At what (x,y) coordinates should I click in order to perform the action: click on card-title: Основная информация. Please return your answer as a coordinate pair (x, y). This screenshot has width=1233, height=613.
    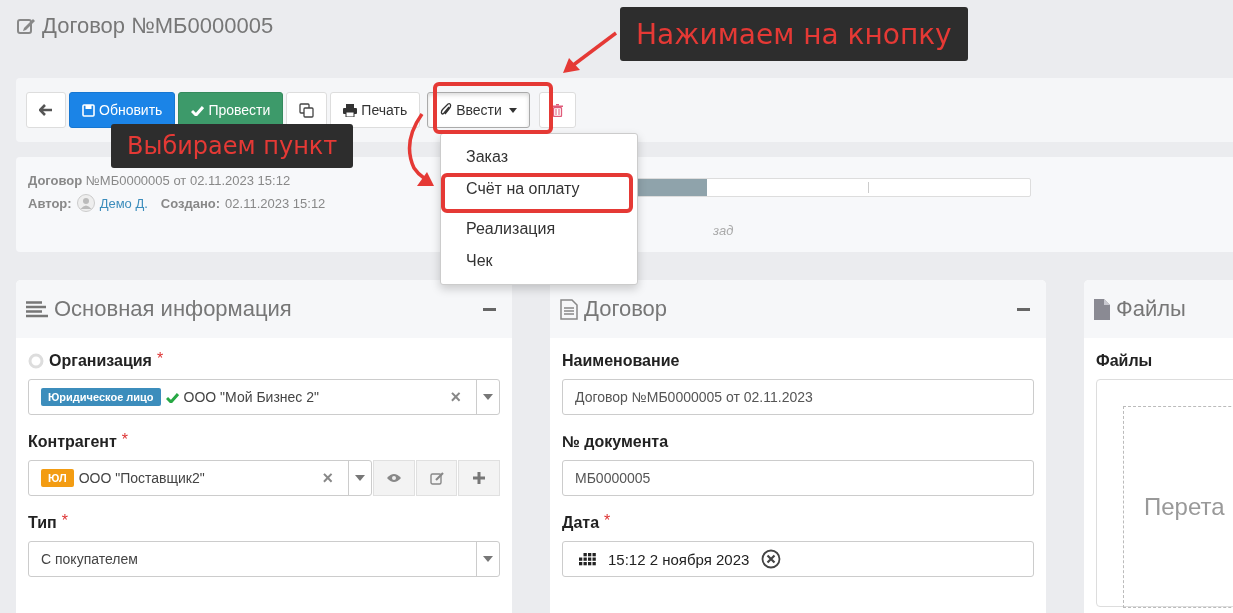
    Looking at the image, I should click on (173, 309).